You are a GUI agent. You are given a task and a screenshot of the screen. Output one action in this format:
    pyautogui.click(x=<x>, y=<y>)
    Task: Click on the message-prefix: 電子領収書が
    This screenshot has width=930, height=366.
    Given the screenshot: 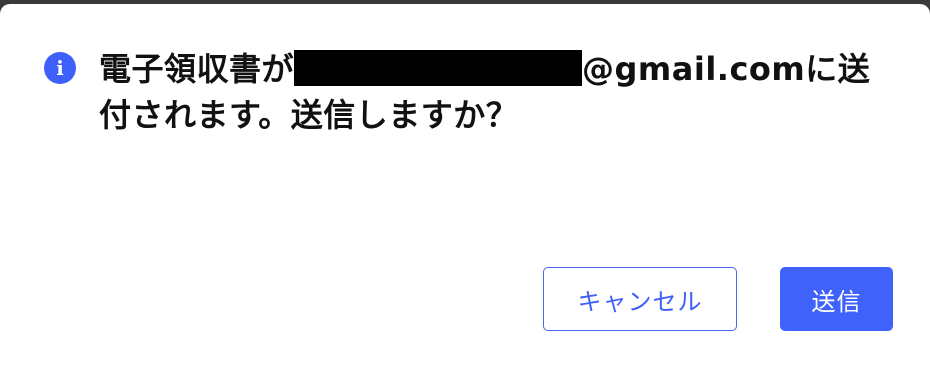 What is the action you would take?
    pyautogui.click(x=197, y=69)
    